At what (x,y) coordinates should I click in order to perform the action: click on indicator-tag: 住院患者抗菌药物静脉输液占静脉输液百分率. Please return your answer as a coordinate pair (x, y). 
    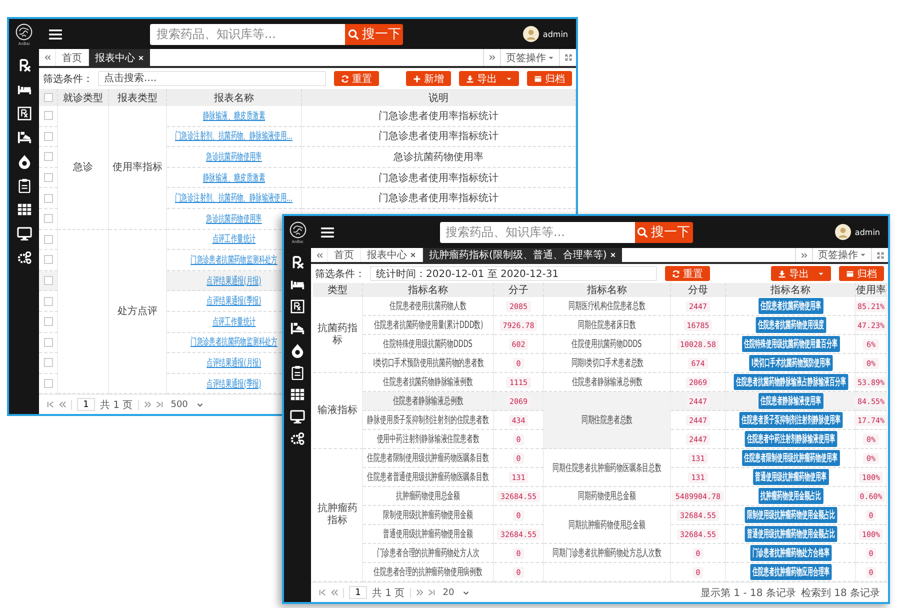
    Looking at the image, I should click on (790, 382).